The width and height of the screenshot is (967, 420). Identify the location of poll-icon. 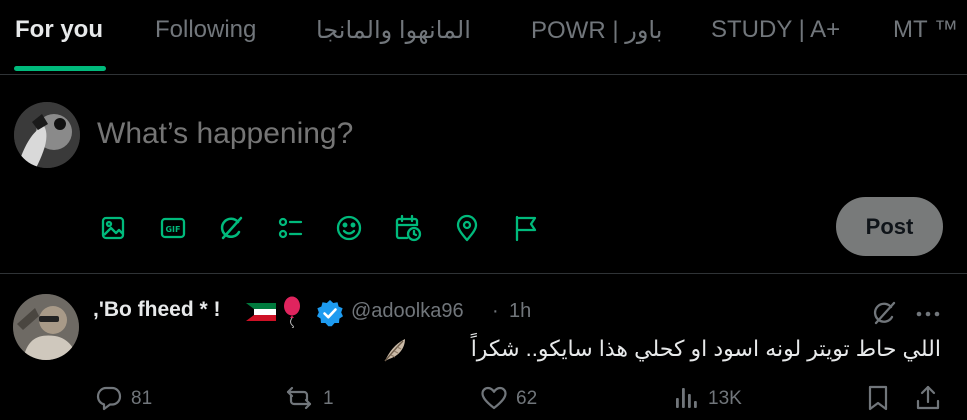
(290, 228).